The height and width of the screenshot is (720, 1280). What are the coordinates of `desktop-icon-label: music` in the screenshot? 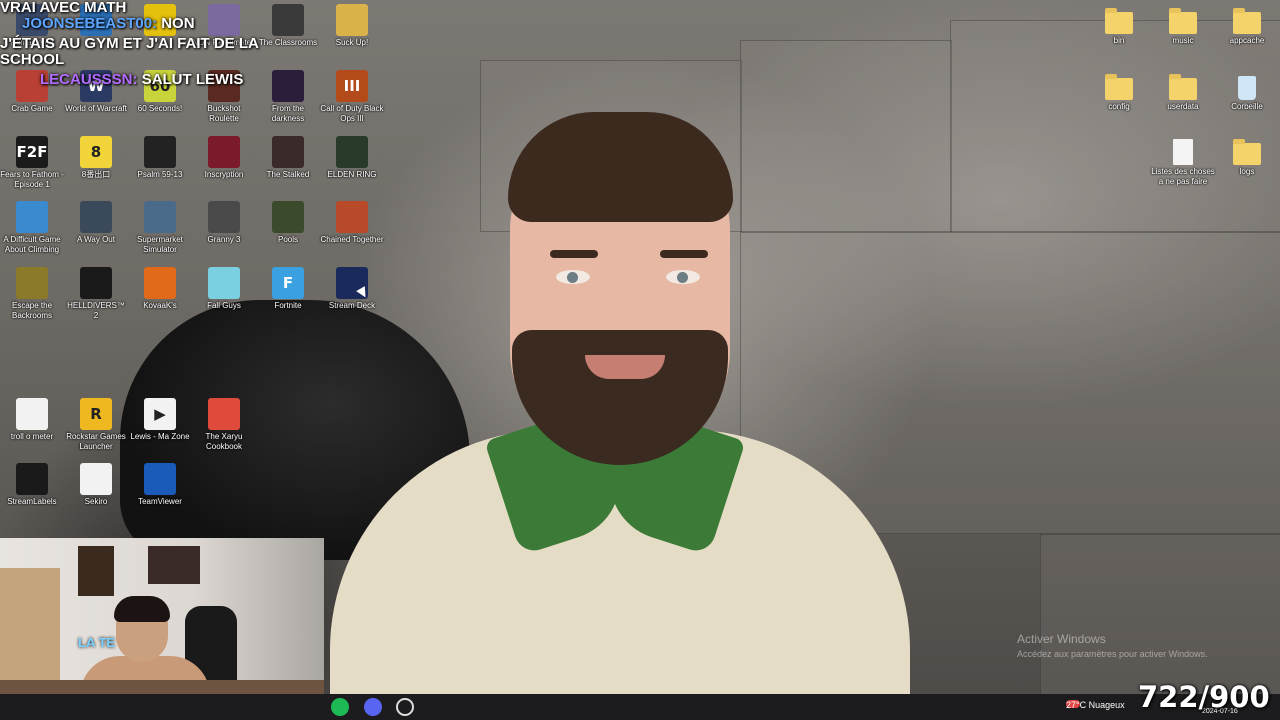 It's located at (1183, 40).